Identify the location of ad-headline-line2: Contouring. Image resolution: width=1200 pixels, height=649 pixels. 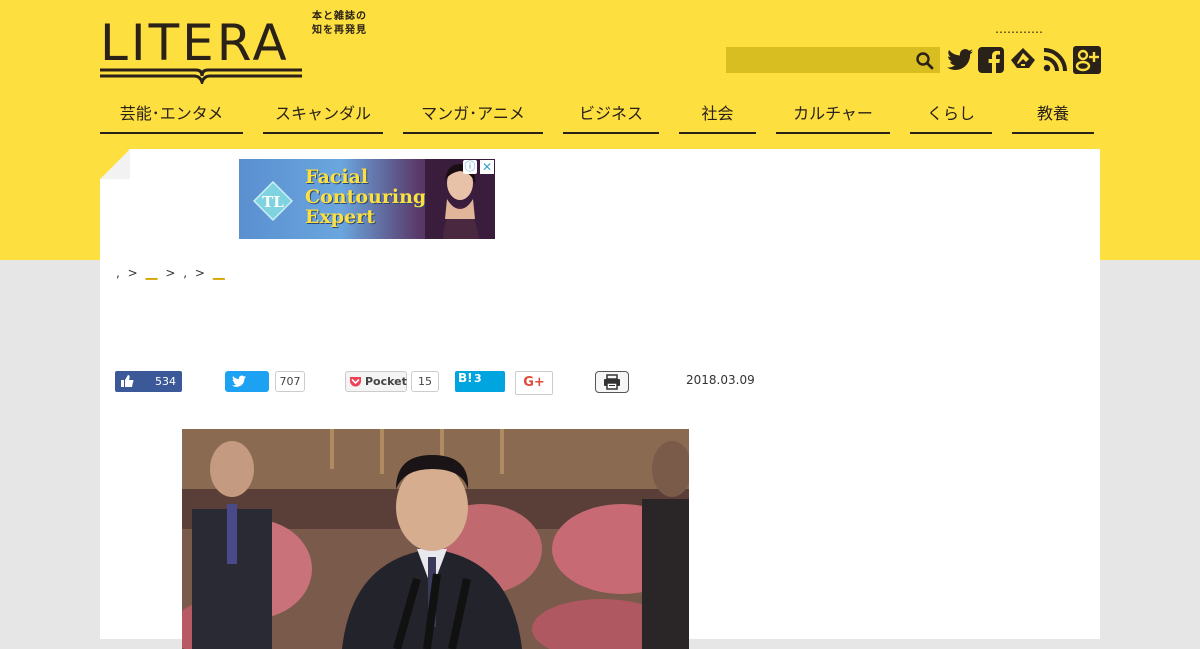
(366, 197).